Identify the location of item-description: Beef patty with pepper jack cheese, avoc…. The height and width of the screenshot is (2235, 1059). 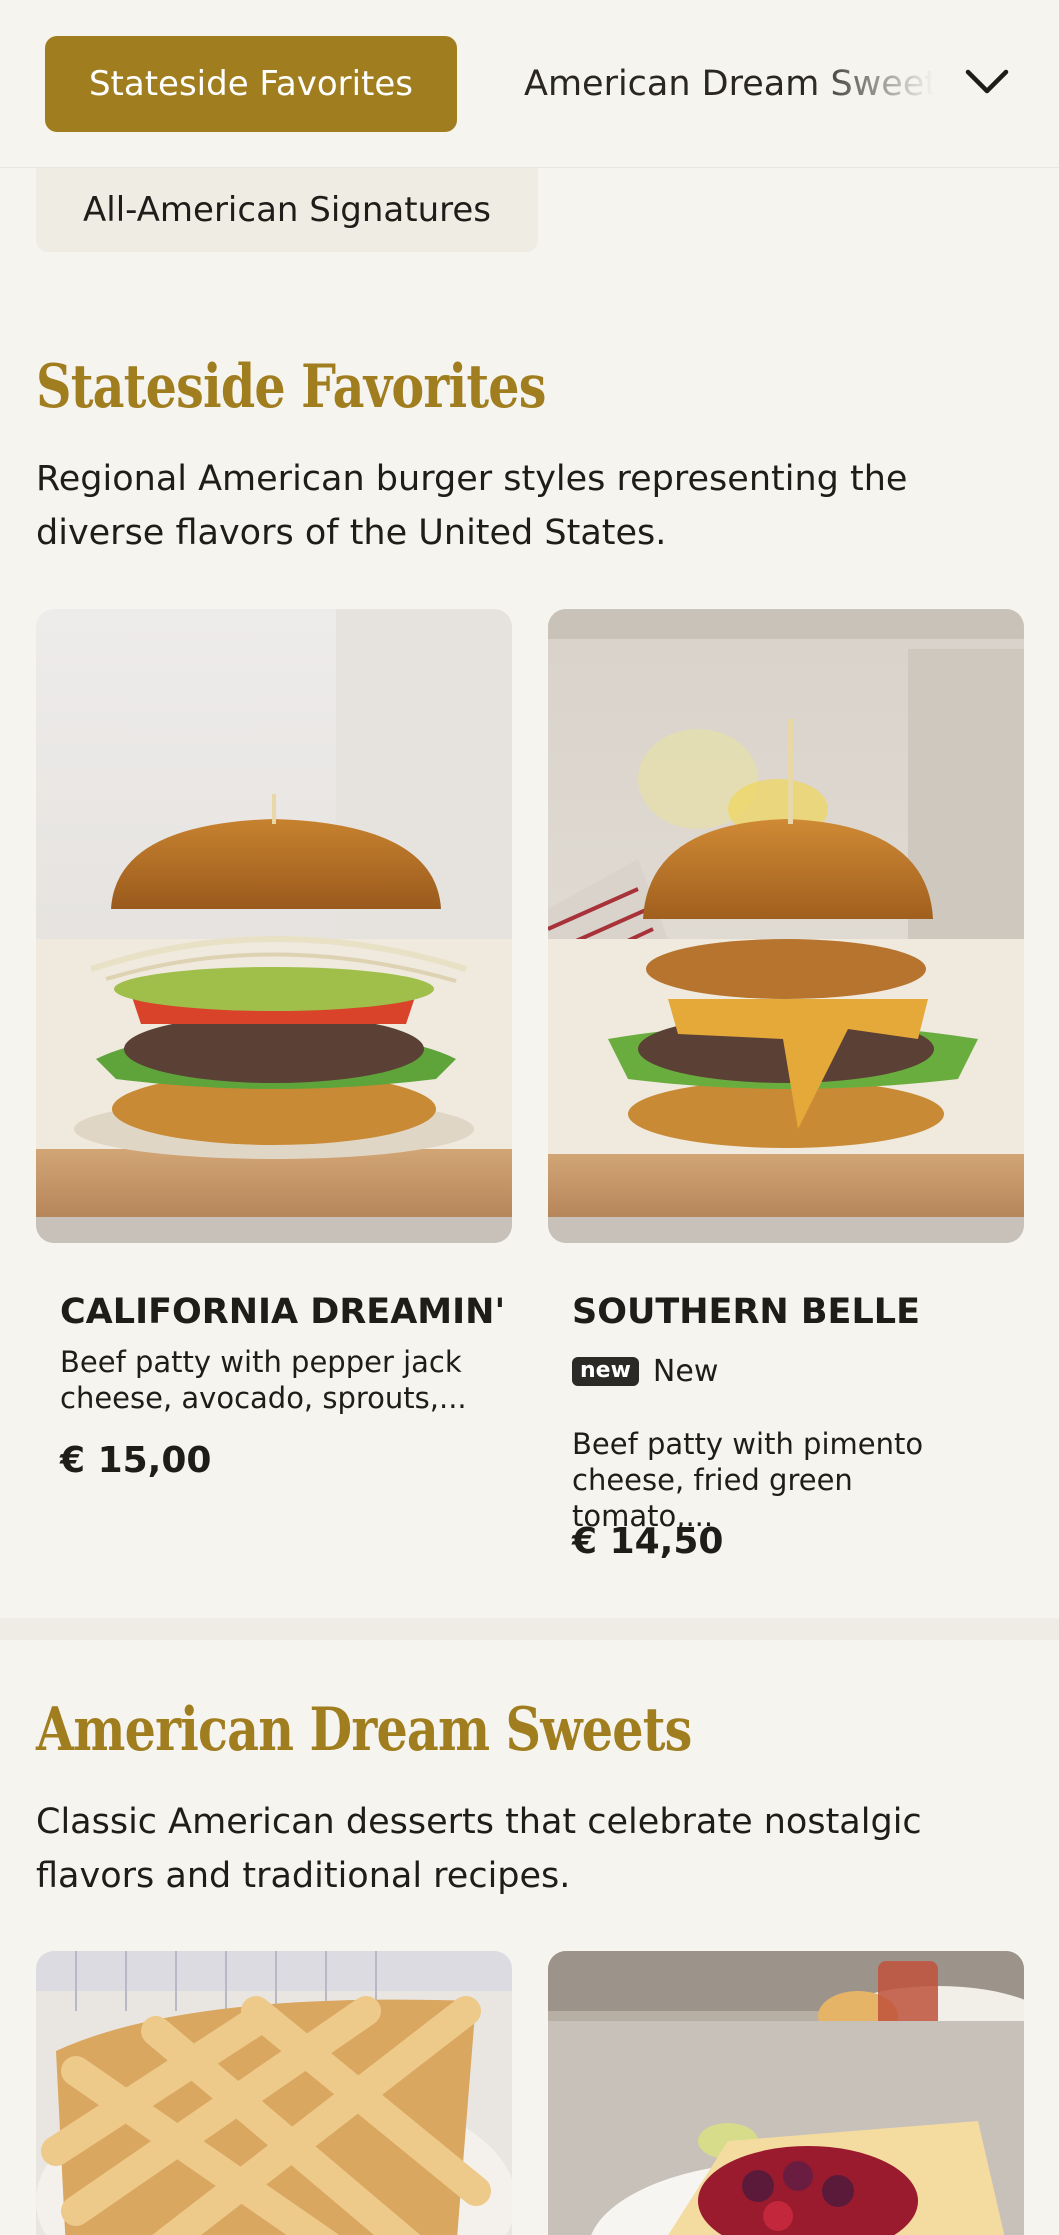
(263, 1380).